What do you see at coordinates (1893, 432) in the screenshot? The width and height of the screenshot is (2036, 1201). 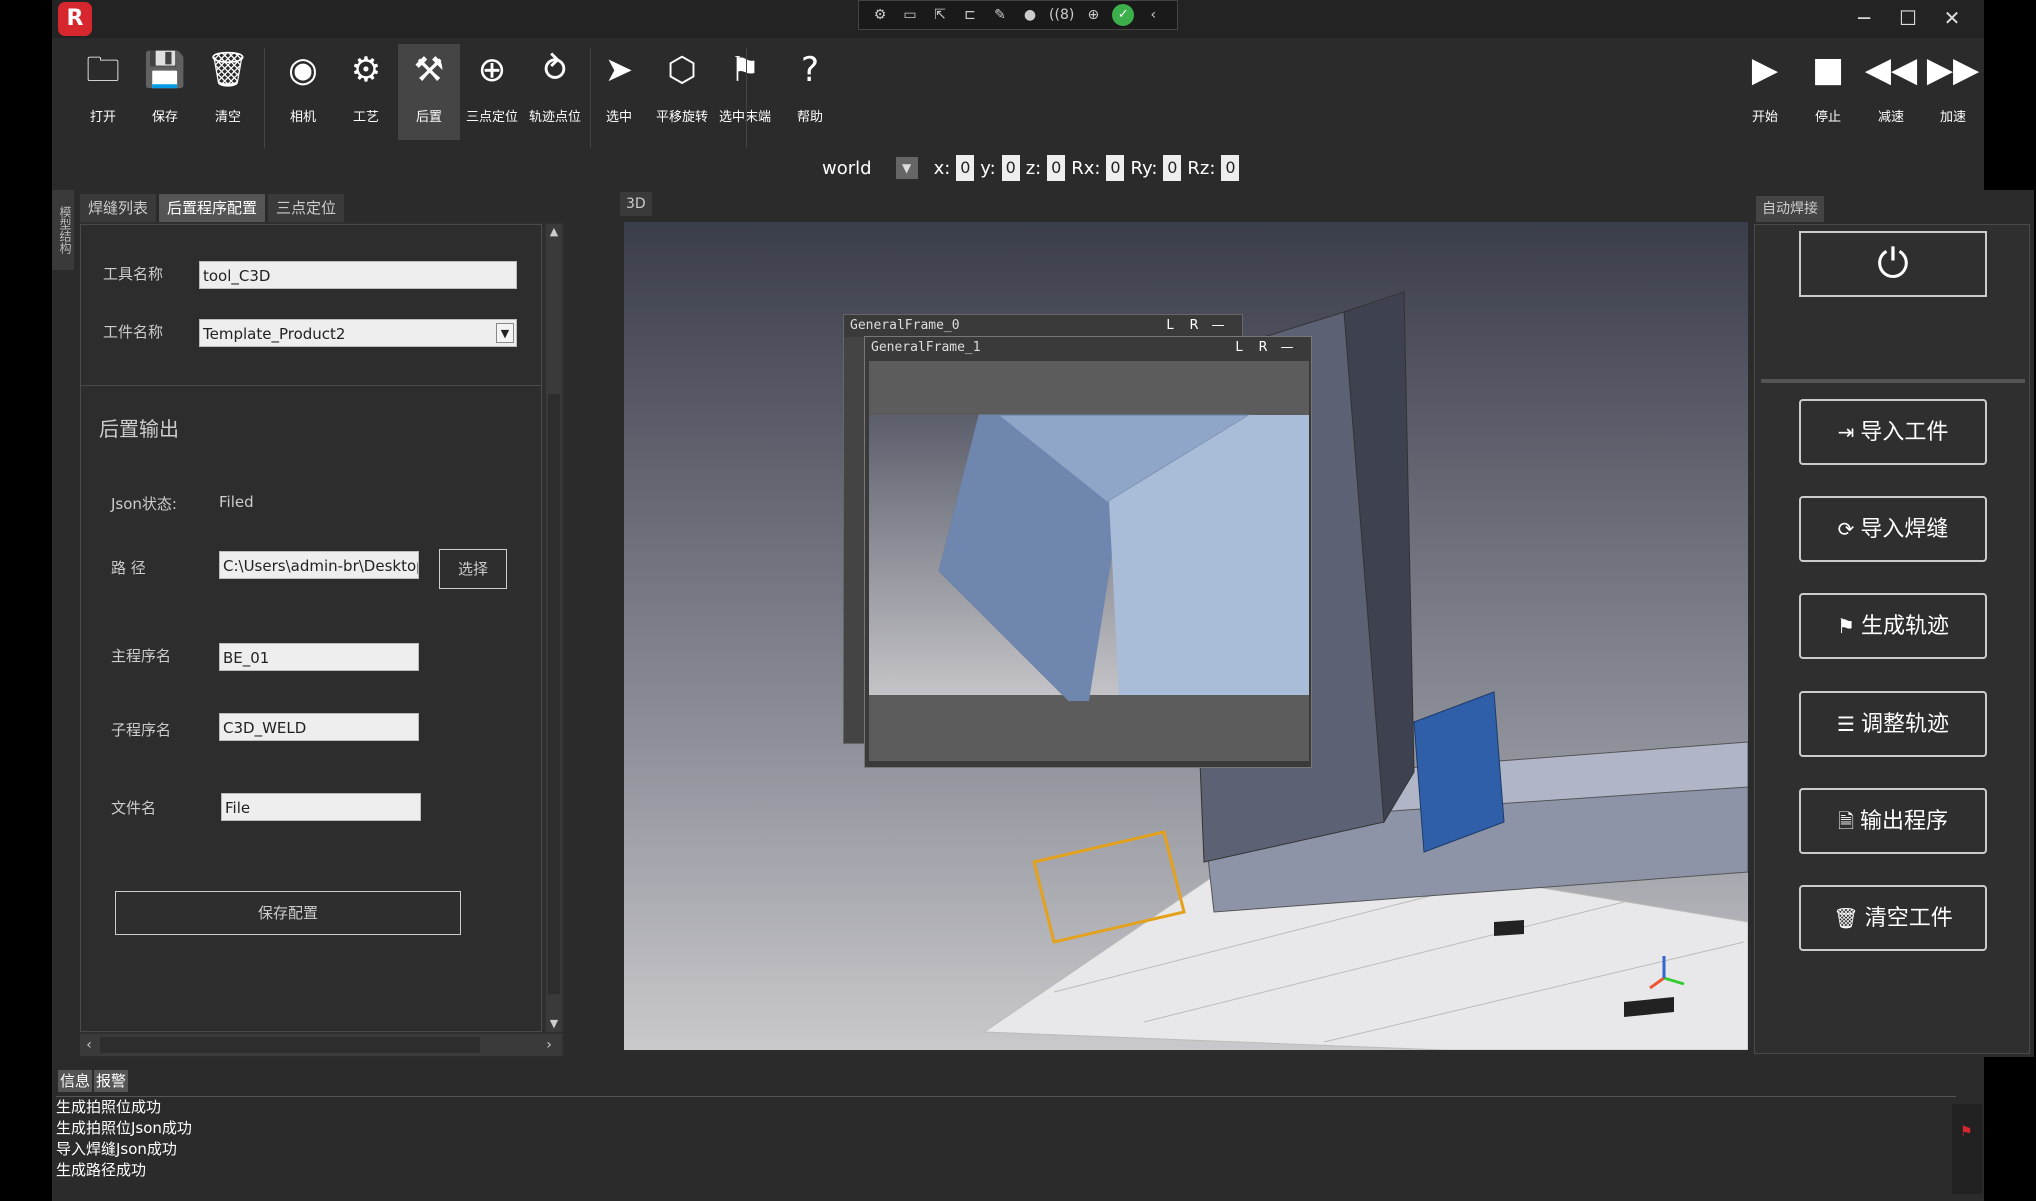 I see `import-workpiece-button: ⇥ 导入工件` at bounding box center [1893, 432].